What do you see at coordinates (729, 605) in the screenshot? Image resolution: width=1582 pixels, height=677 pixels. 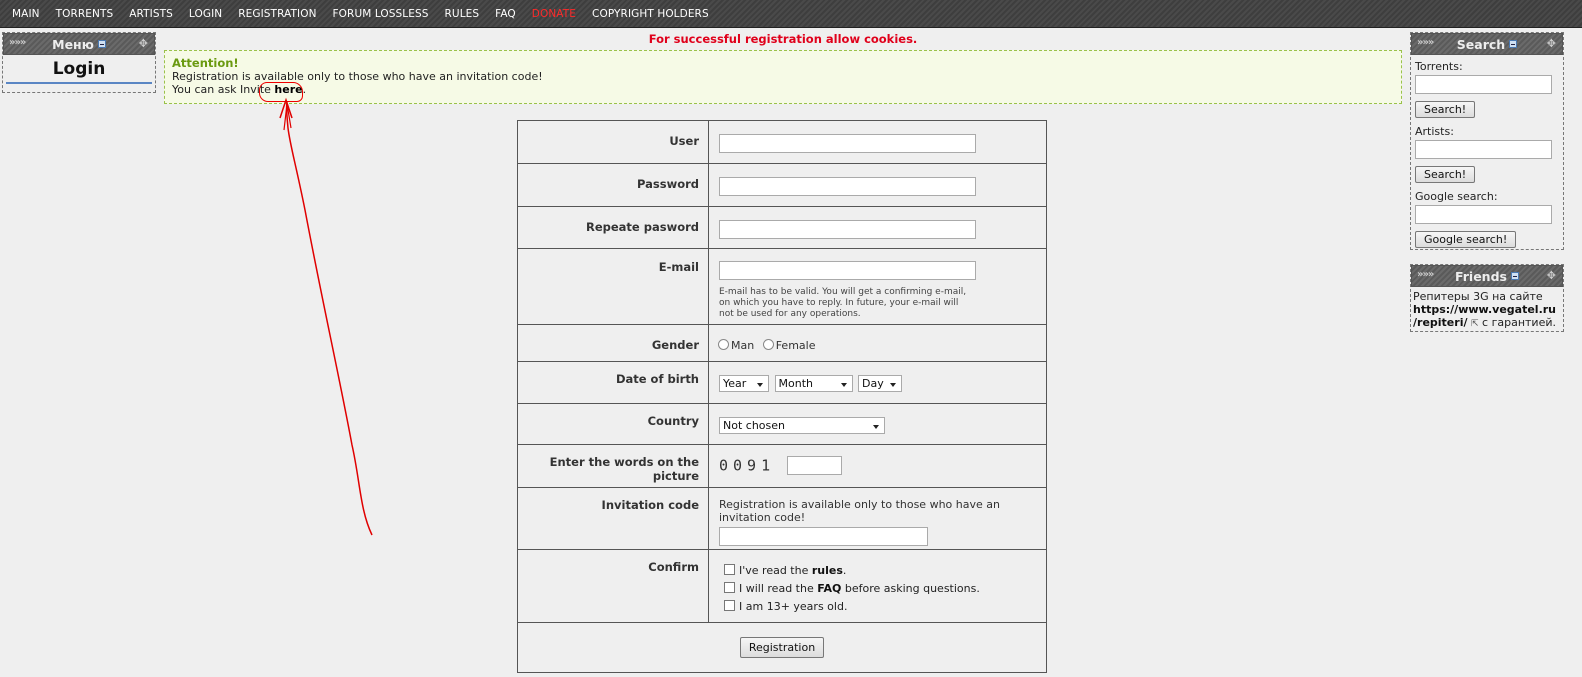 I see `confirm-age-checkbox` at bounding box center [729, 605].